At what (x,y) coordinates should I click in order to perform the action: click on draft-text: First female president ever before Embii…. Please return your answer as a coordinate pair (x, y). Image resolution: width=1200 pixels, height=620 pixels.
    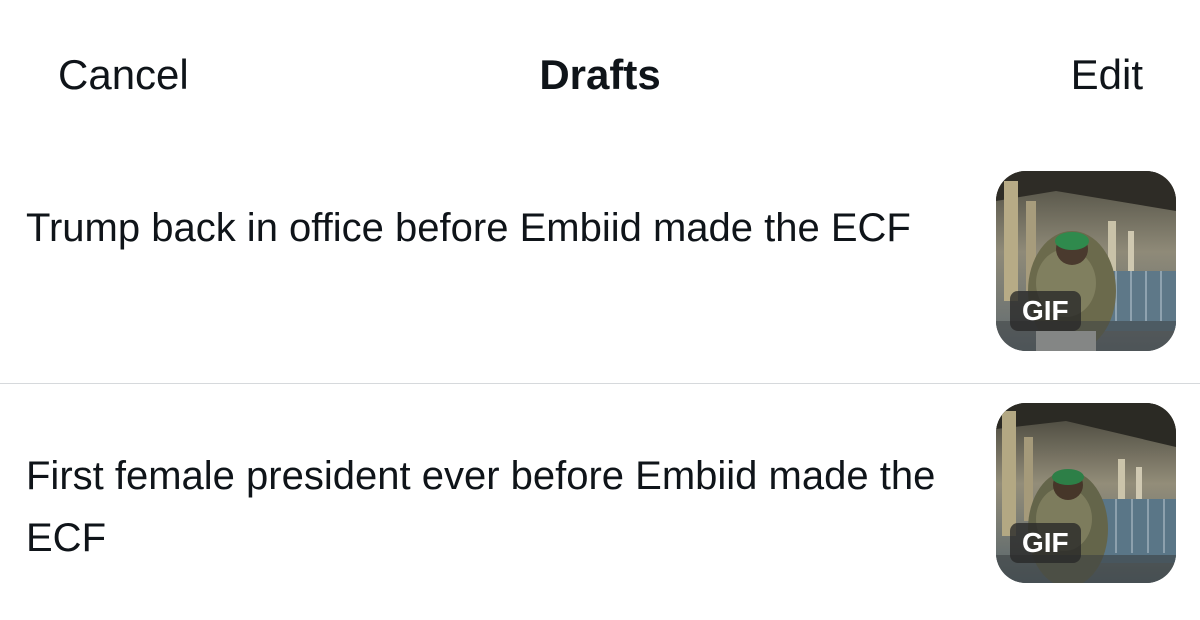
    Looking at the image, I should click on (481, 507).